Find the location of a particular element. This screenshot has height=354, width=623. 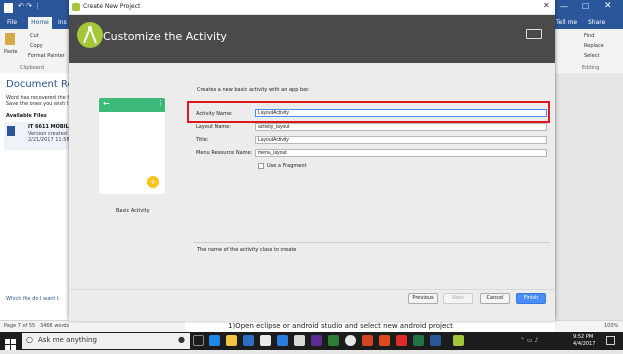

recovered-file-date: 2/21/2017 11:58 P is located at coordinates (51, 140).